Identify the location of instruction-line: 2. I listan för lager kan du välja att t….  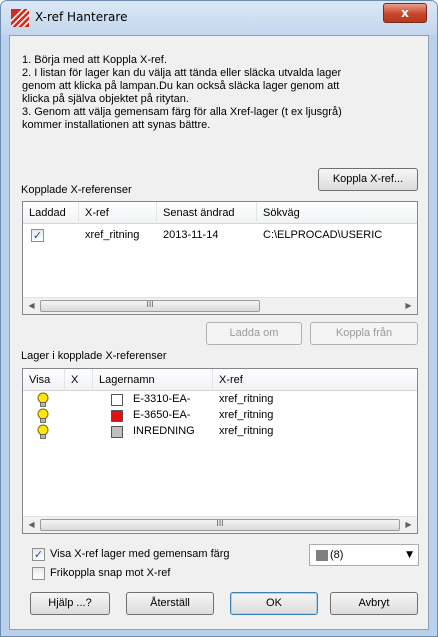
(182, 73).